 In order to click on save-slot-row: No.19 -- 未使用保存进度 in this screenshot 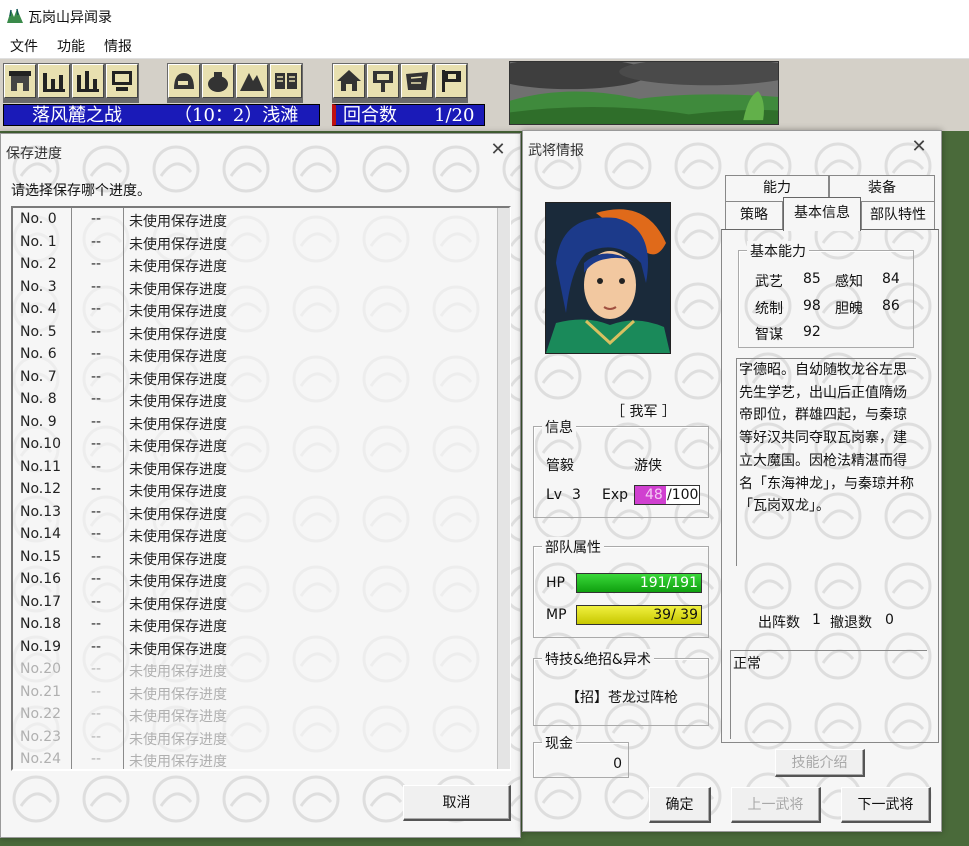, I will do `click(261, 648)`.